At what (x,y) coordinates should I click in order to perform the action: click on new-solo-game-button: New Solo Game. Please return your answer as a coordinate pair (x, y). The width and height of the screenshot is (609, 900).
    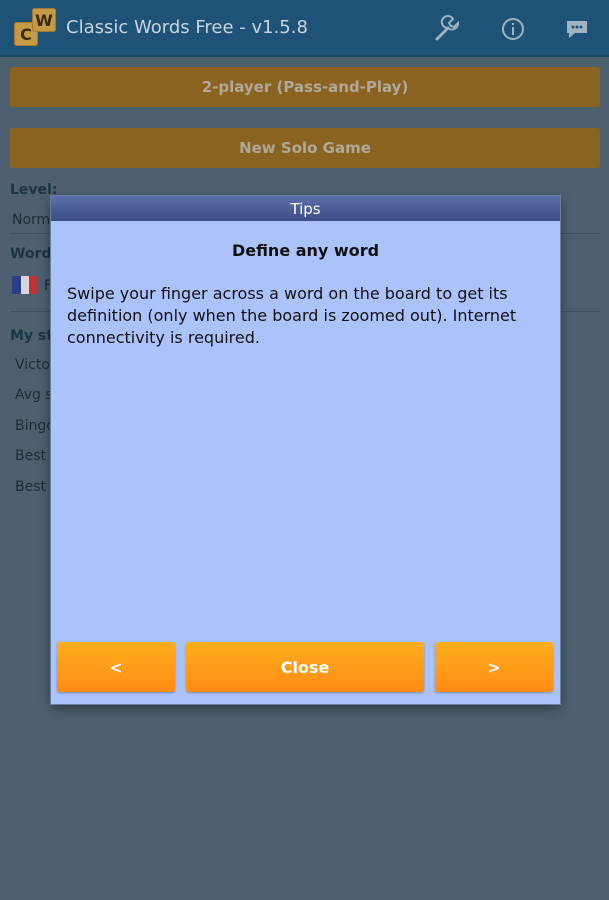
    Looking at the image, I should click on (305, 148).